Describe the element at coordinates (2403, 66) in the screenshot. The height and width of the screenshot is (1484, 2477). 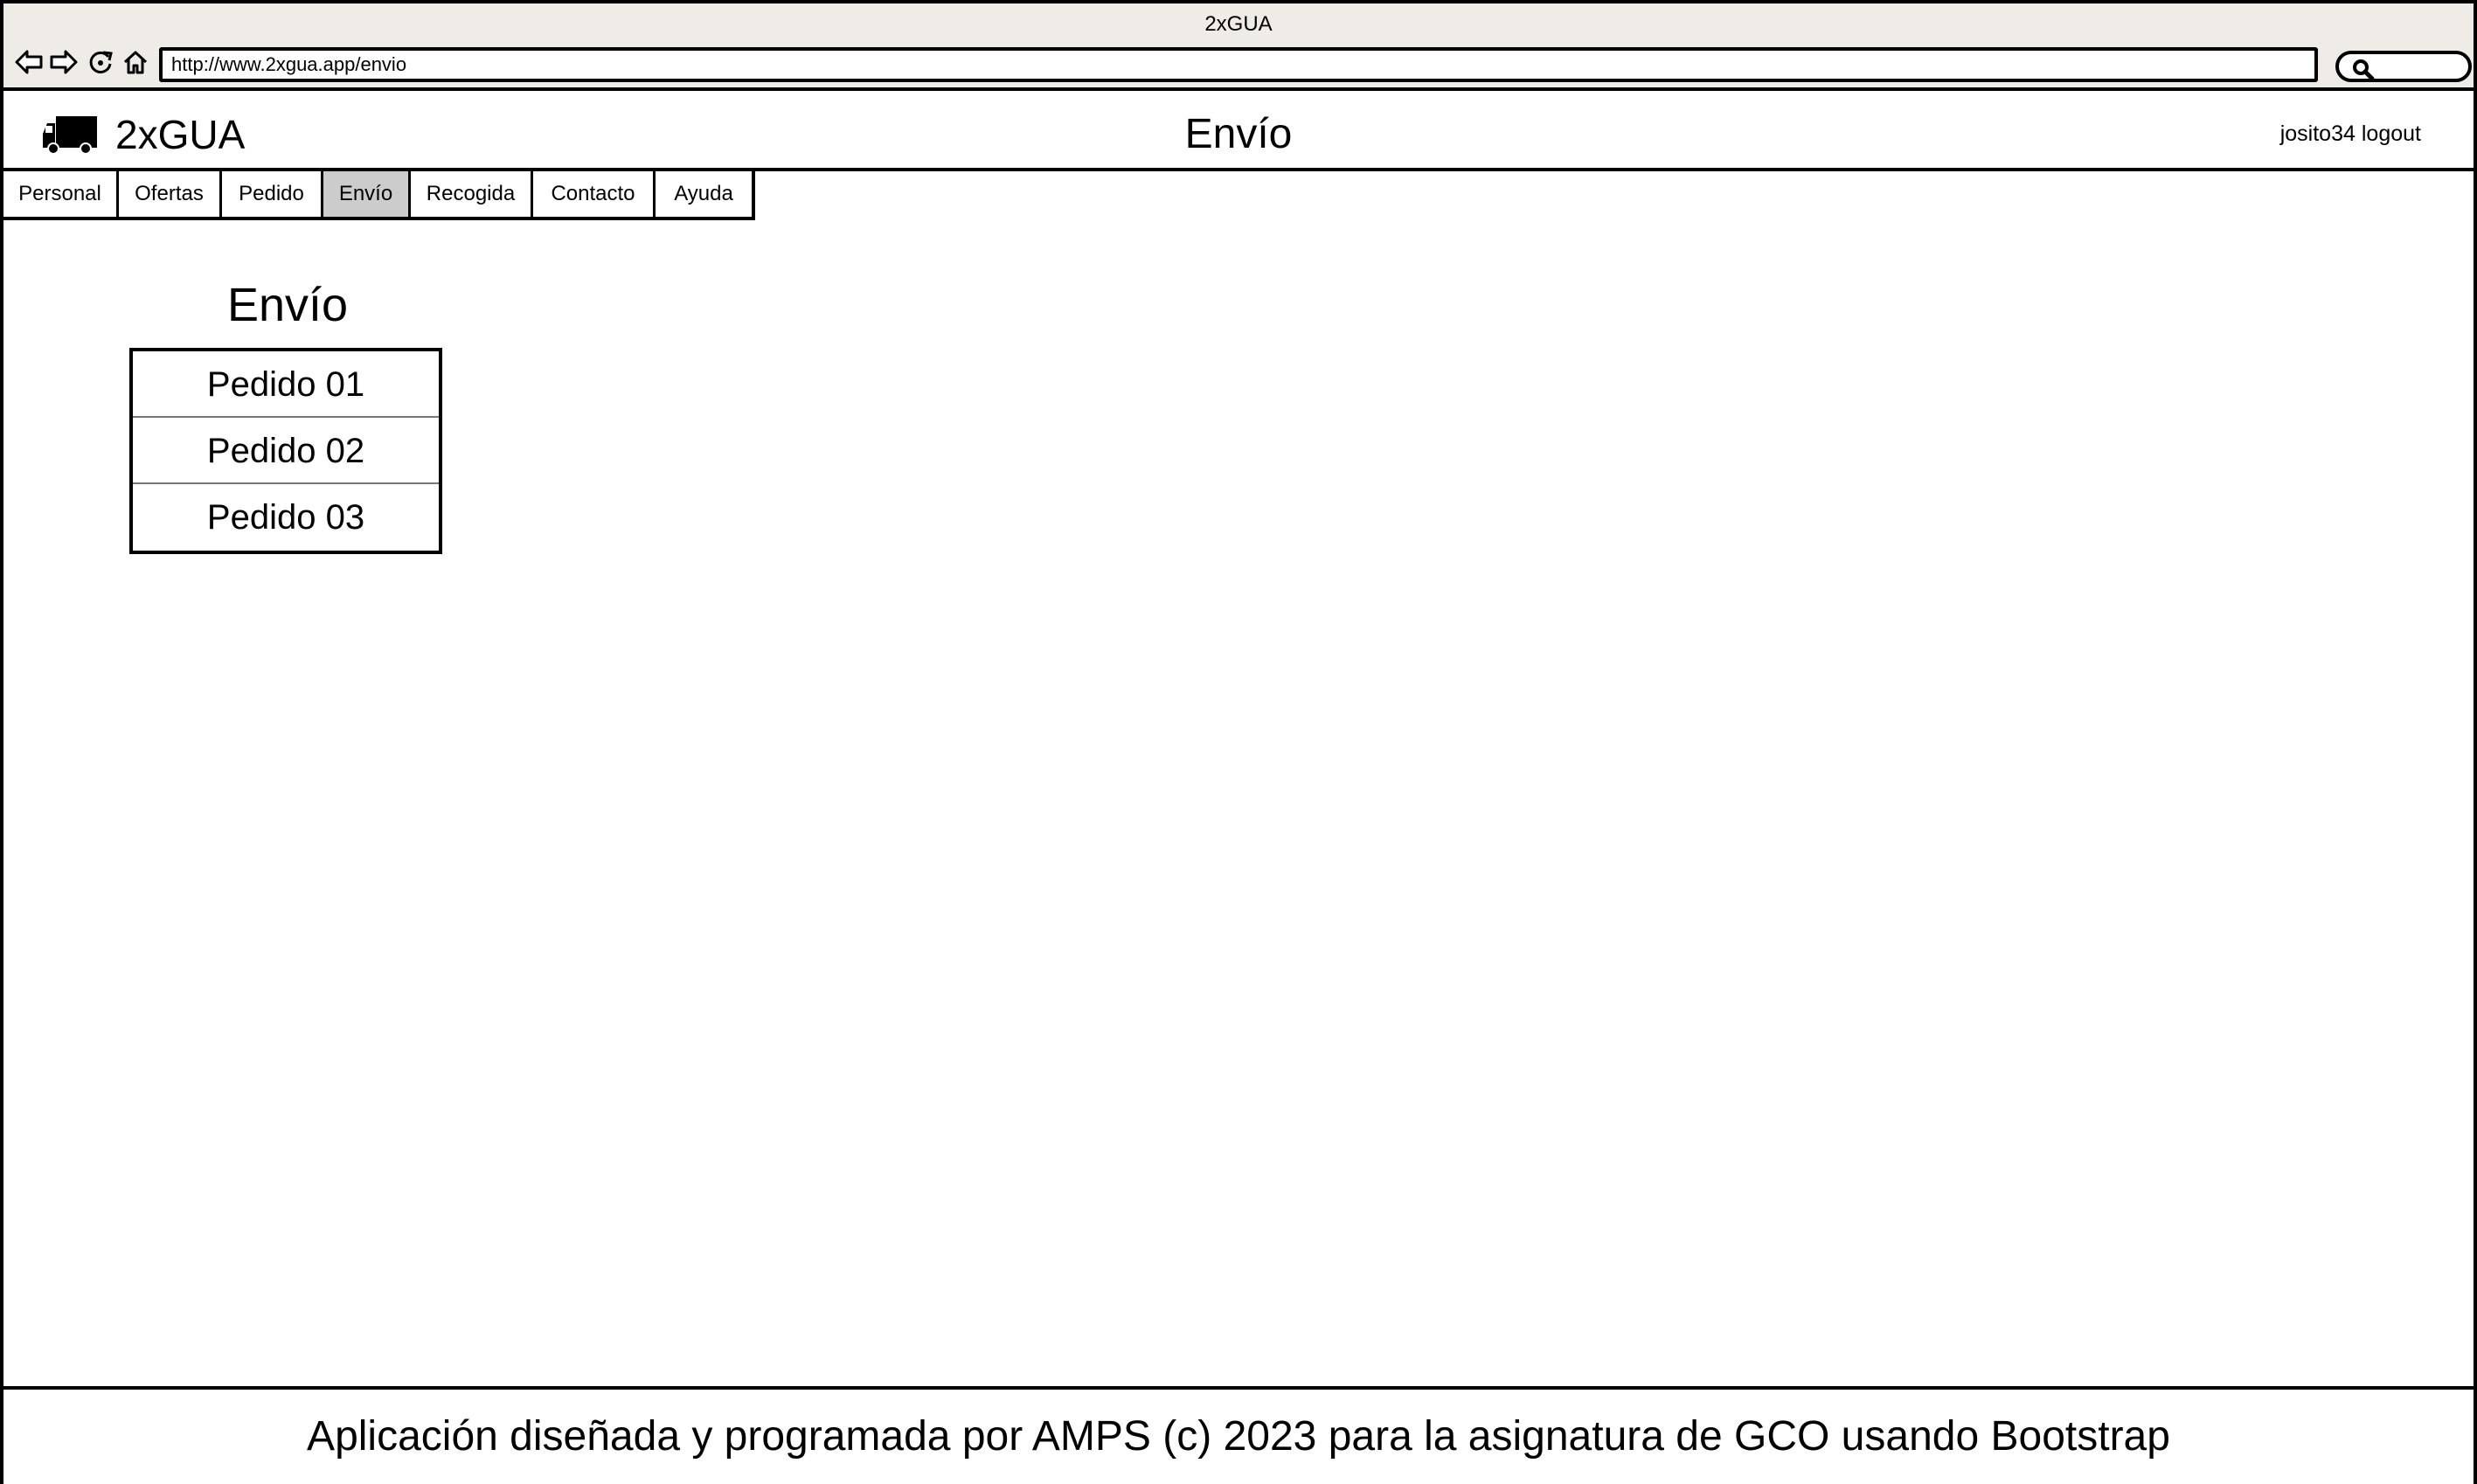
I see `browser-search-field` at that location.